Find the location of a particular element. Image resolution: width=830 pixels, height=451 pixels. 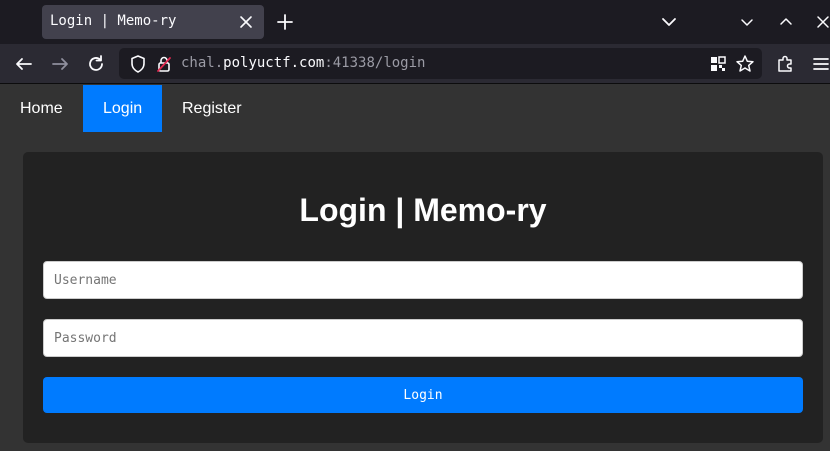

login-submit-button: Login is located at coordinates (423, 395).